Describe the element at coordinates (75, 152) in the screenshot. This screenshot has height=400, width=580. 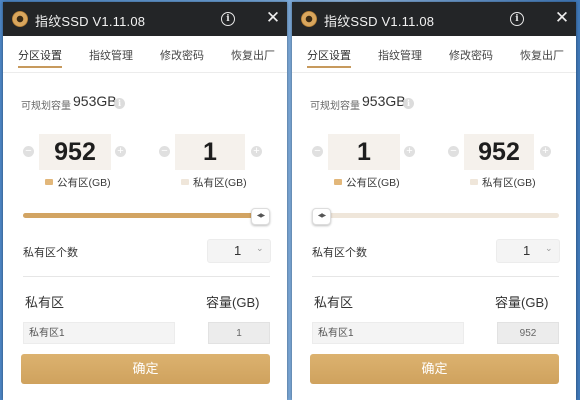
I see `public-capacity-value: 952` at that location.